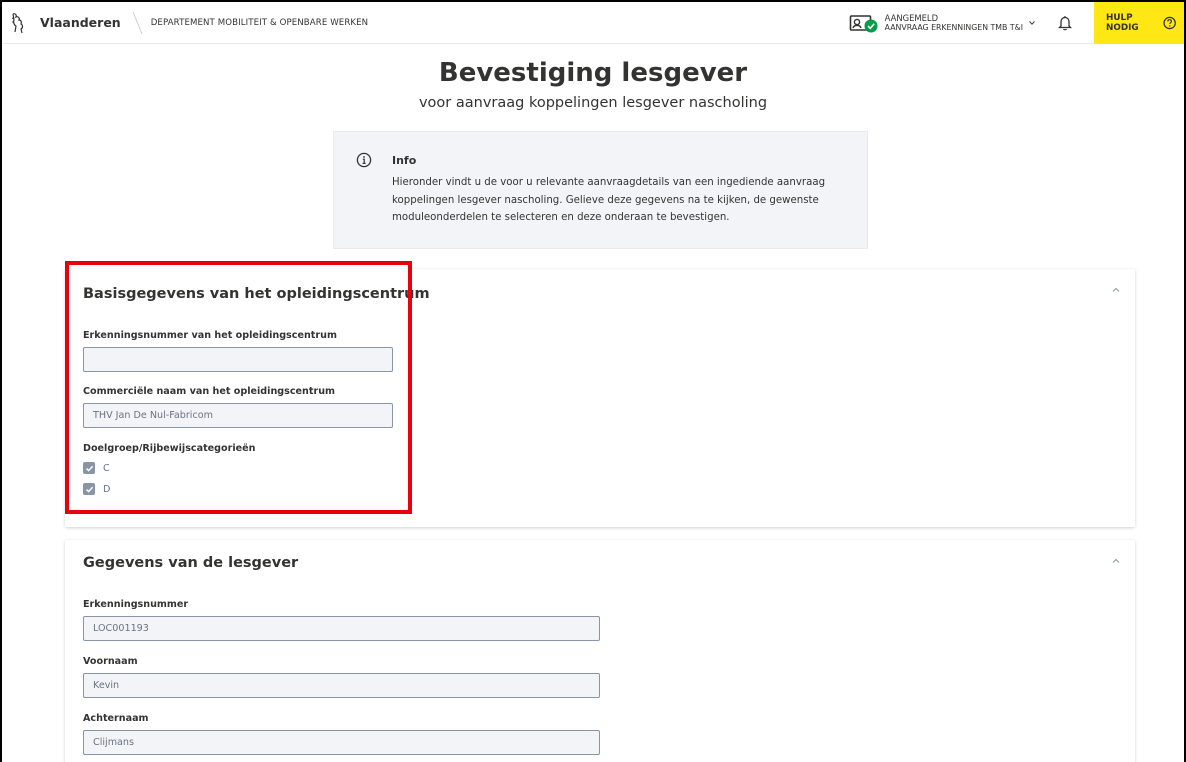  What do you see at coordinates (110, 661) in the screenshot?
I see `voornaam-label: Voornaam` at bounding box center [110, 661].